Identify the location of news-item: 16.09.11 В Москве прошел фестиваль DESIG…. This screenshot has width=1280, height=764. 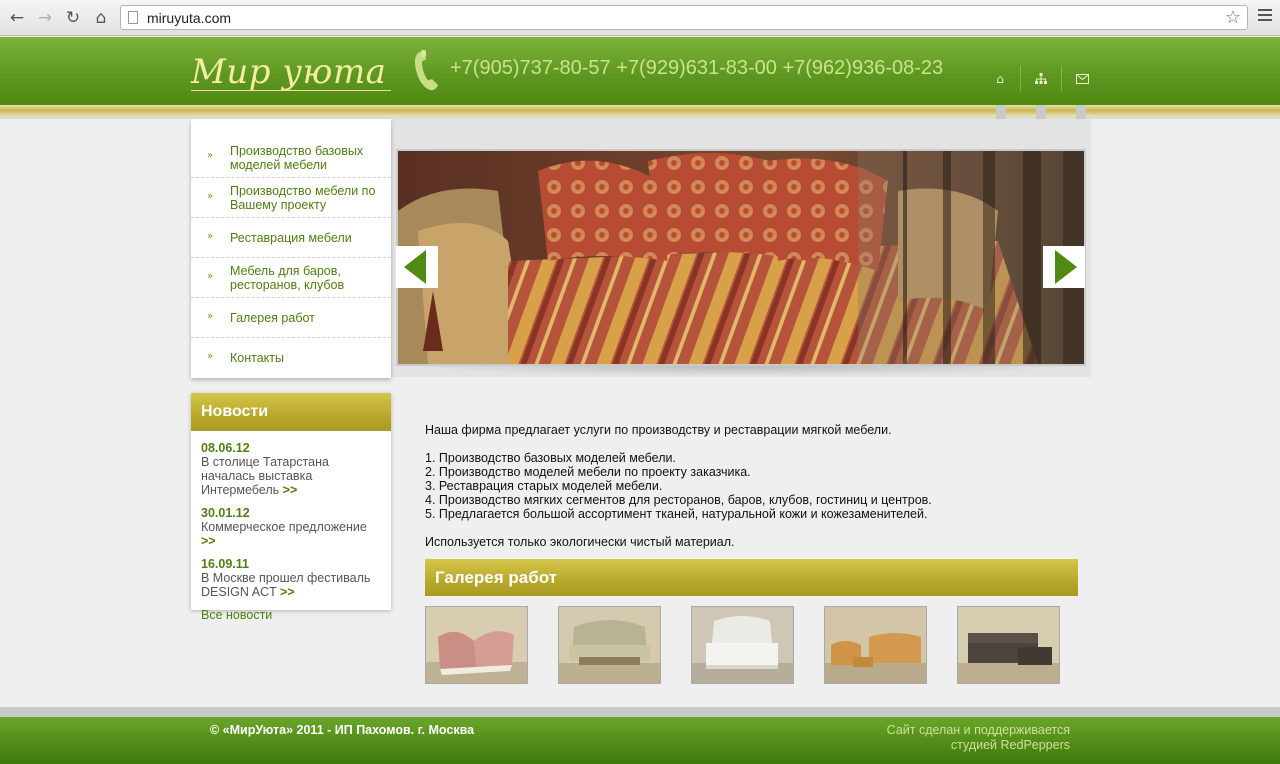
(291, 578).